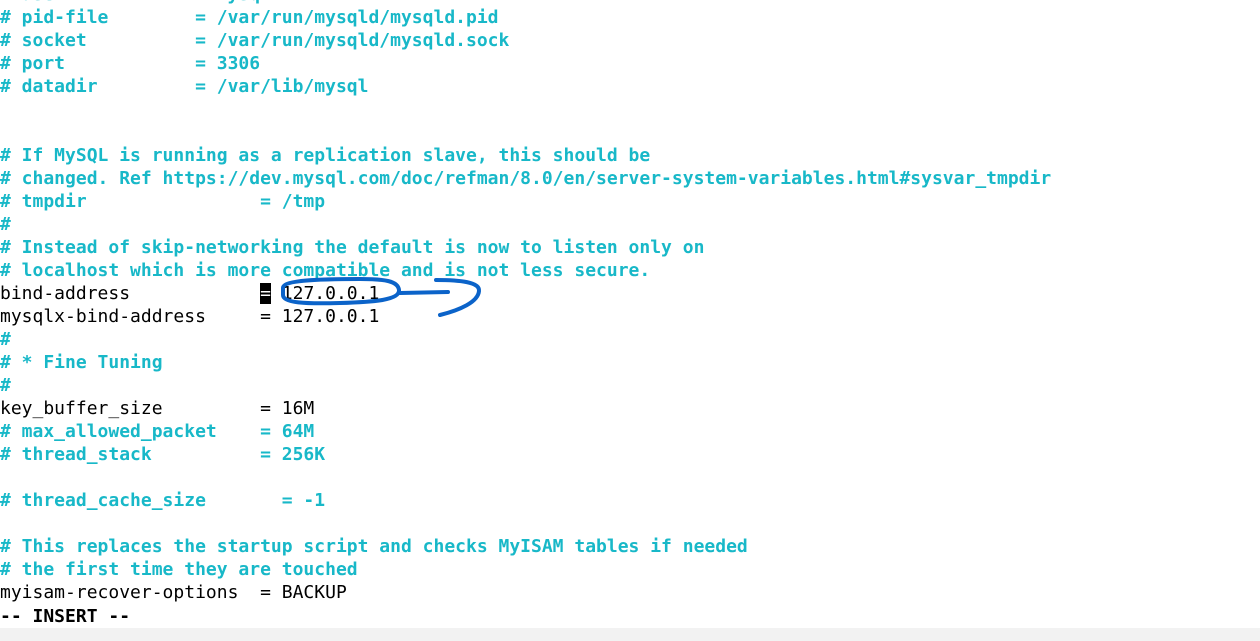 Image resolution: width=1260 pixels, height=641 pixels. Describe the element at coordinates (630, 316) in the screenshot. I see `setting-line: mysqlx-bind-address = 127.0.0.1` at that location.